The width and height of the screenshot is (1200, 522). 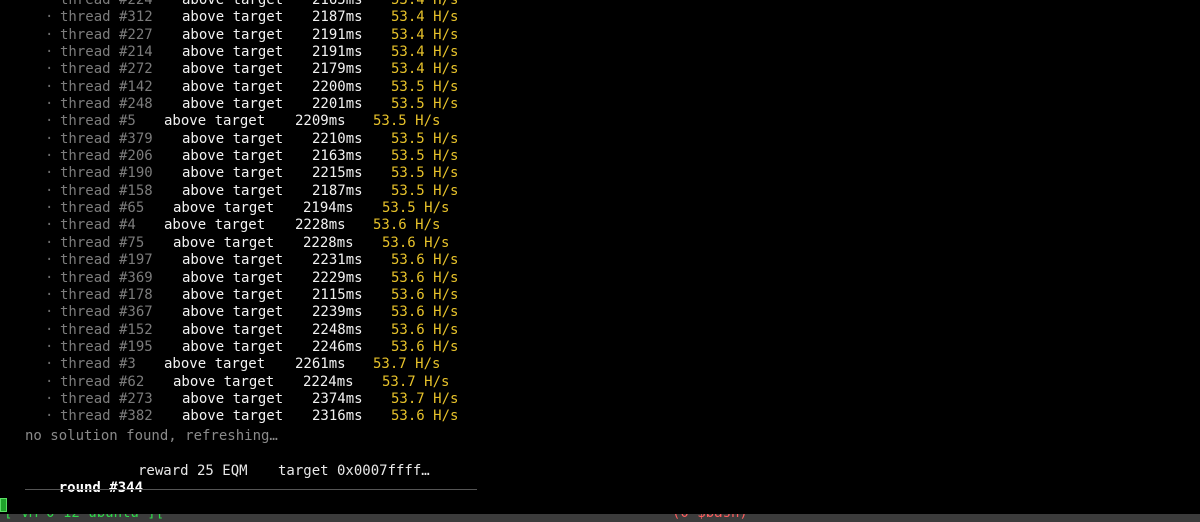 I want to click on thread-label: thread #227, so click(x=106, y=34).